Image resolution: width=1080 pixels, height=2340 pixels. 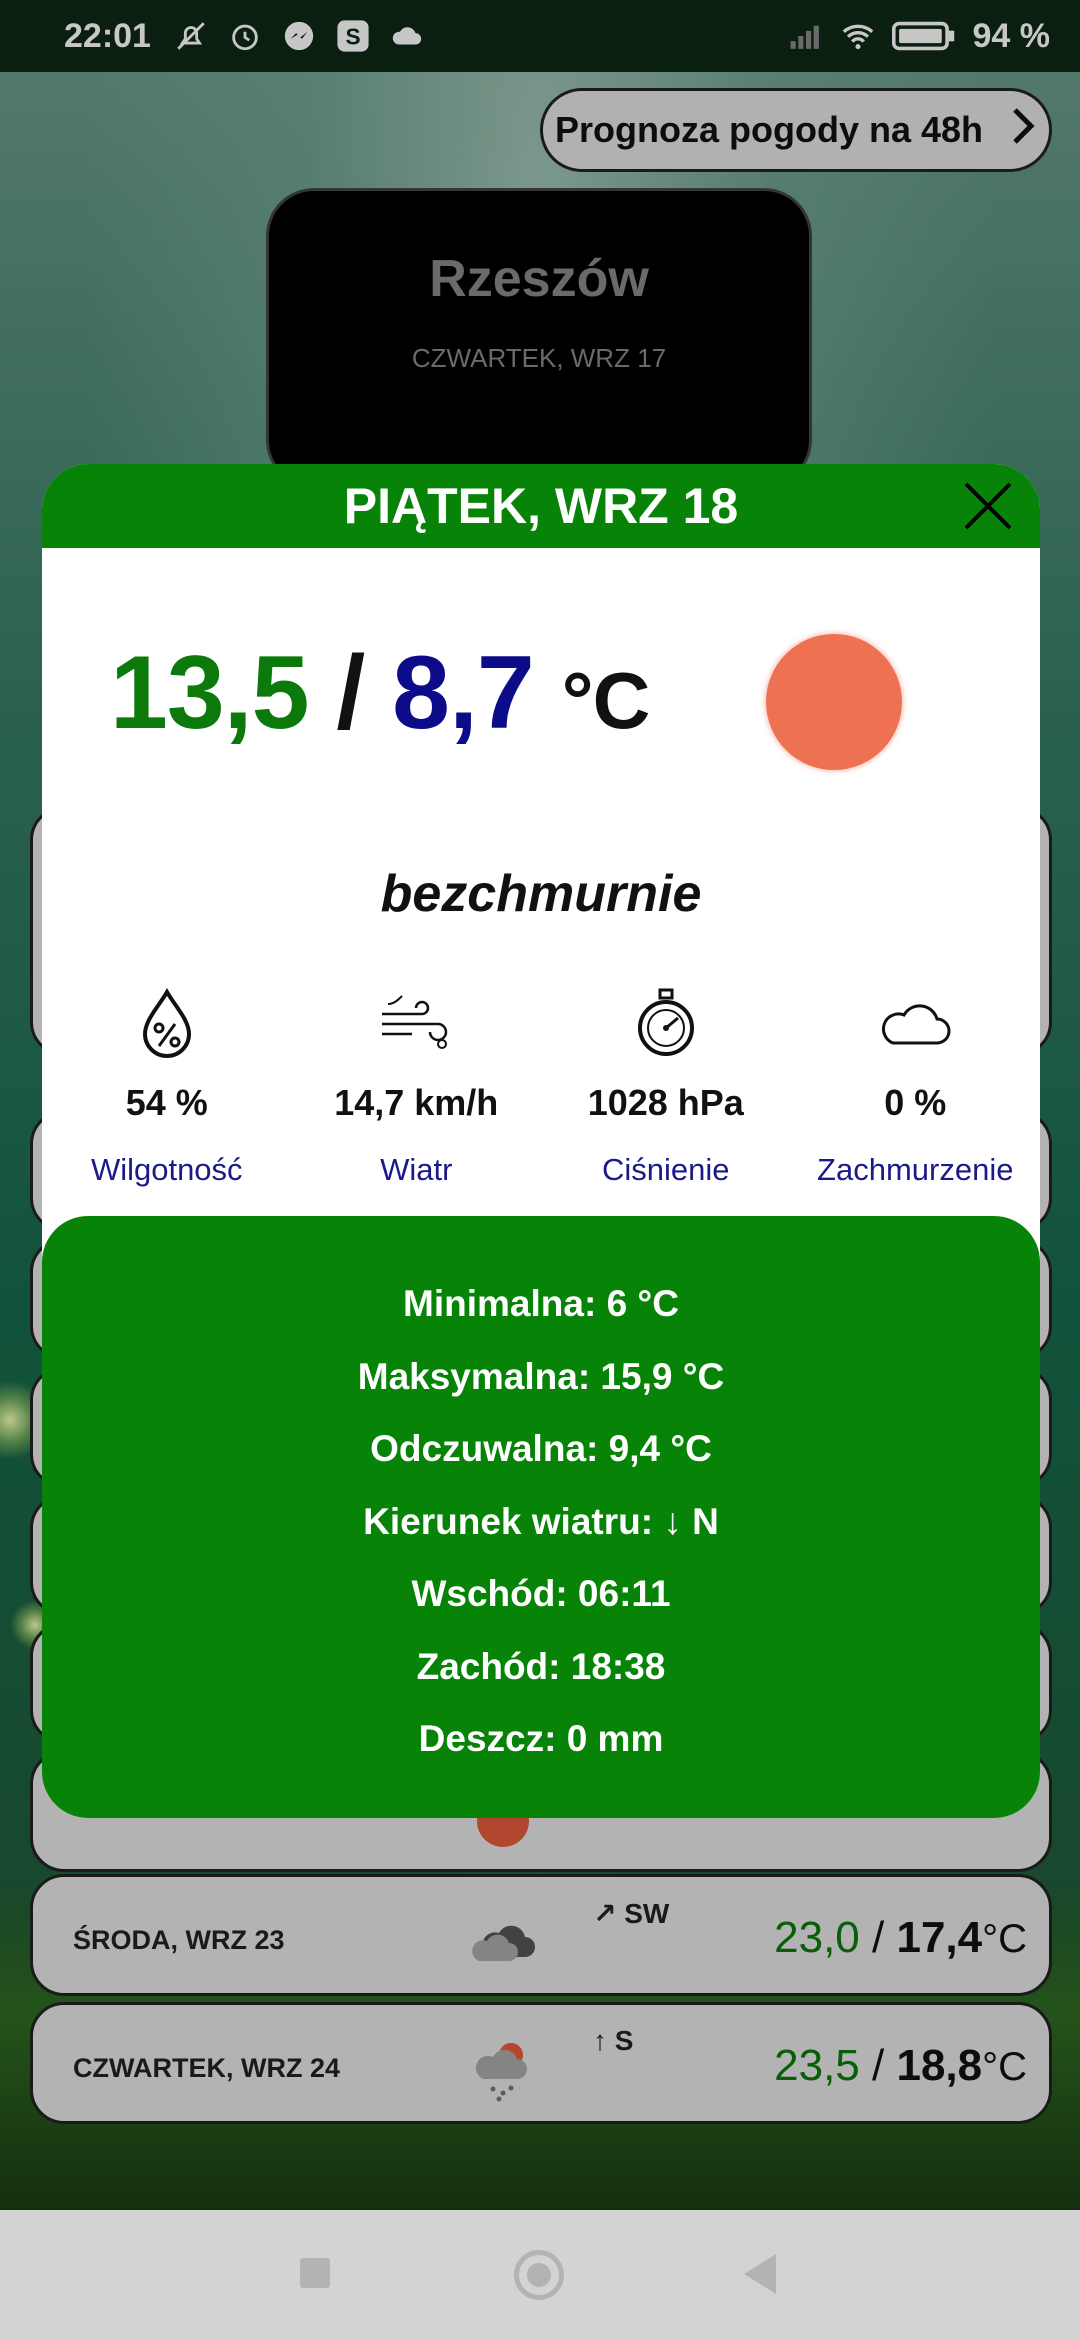 I want to click on cloud-cover-icon, so click(x=916, y=1024).